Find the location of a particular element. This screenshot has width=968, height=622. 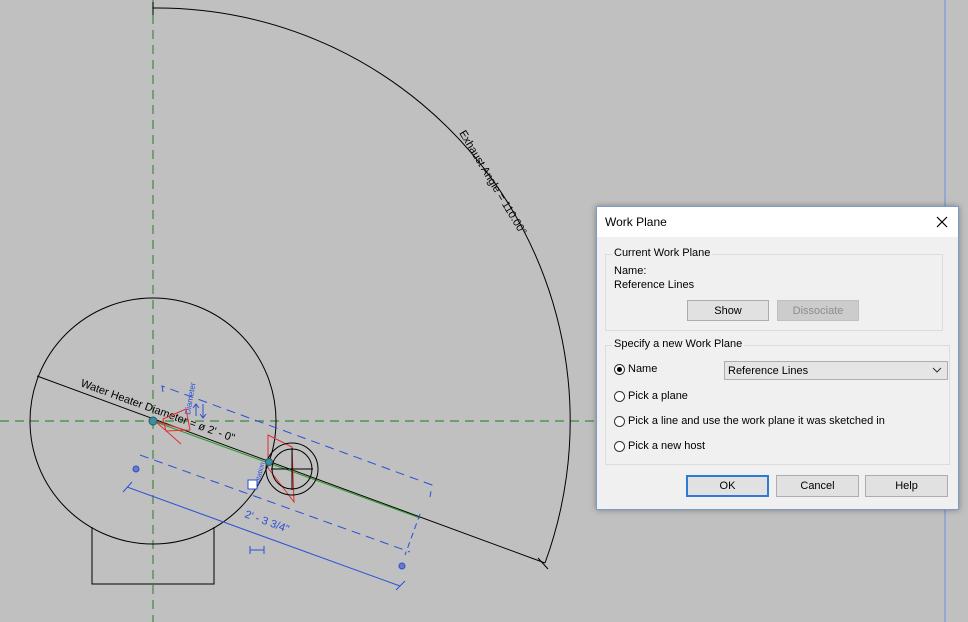

specify-work-plane-title: Specify a new Work Plane is located at coordinates (678, 344).